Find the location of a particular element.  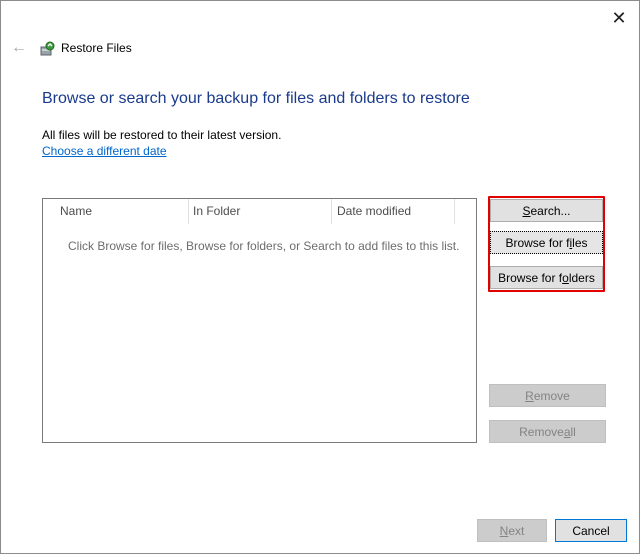

back-button: ← is located at coordinates (19, 48).